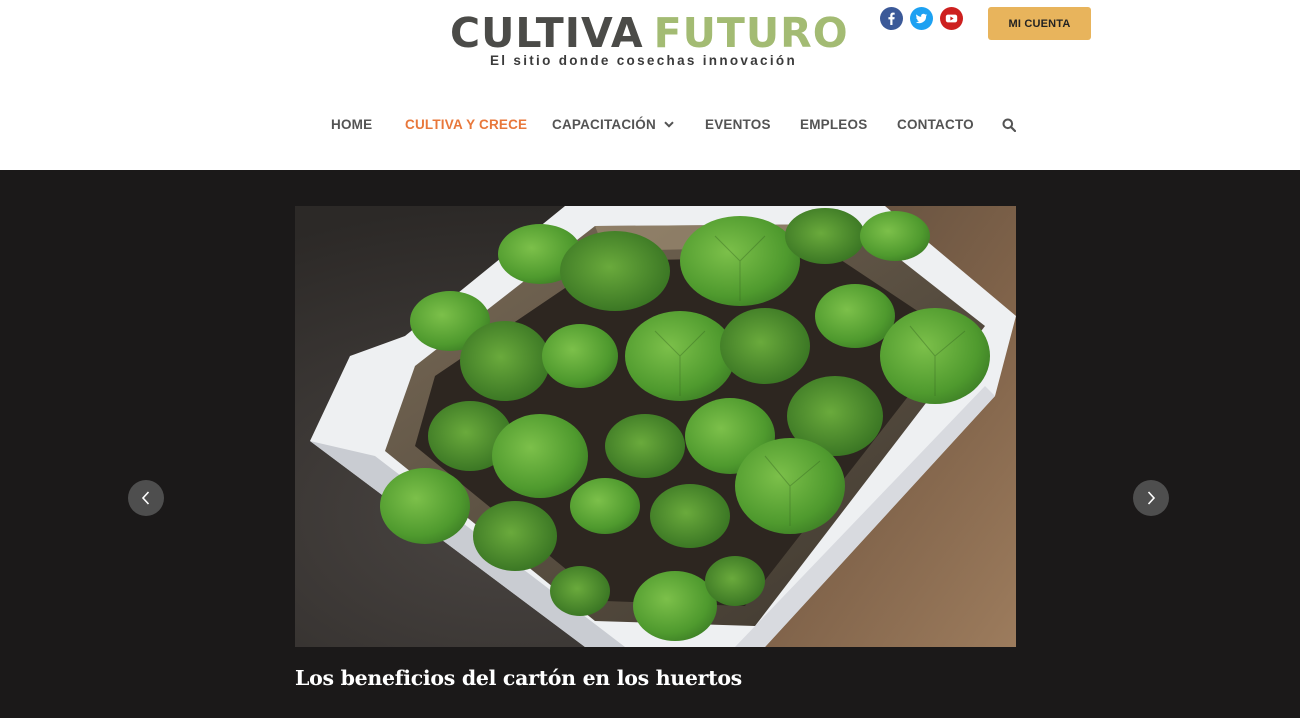 Image resolution: width=1300 pixels, height=718 pixels. I want to click on twitter-link, so click(921, 18).